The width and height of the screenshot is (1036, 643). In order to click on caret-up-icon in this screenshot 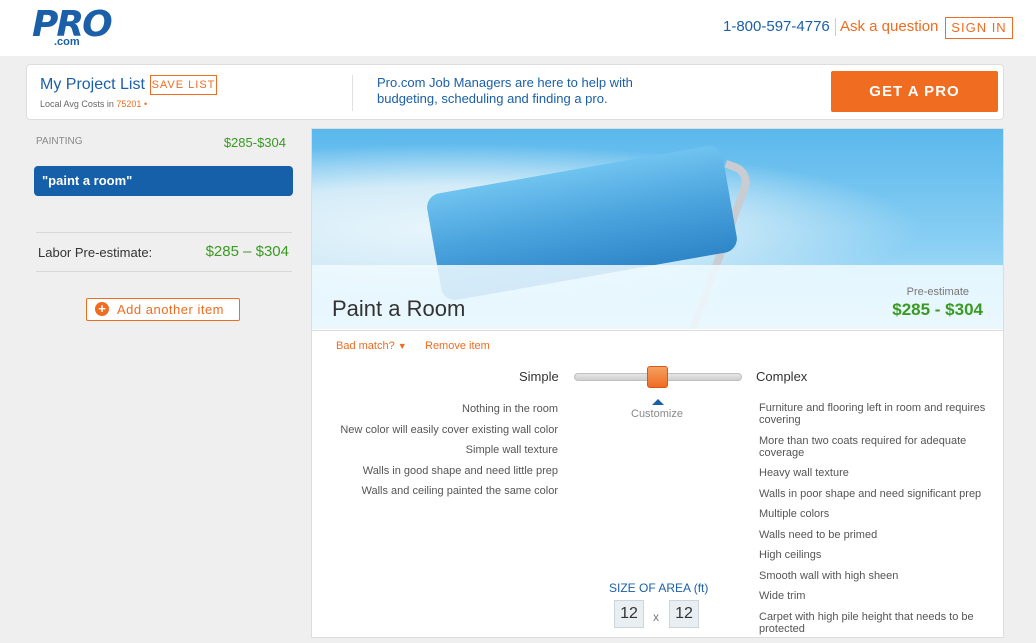, I will do `click(658, 402)`.